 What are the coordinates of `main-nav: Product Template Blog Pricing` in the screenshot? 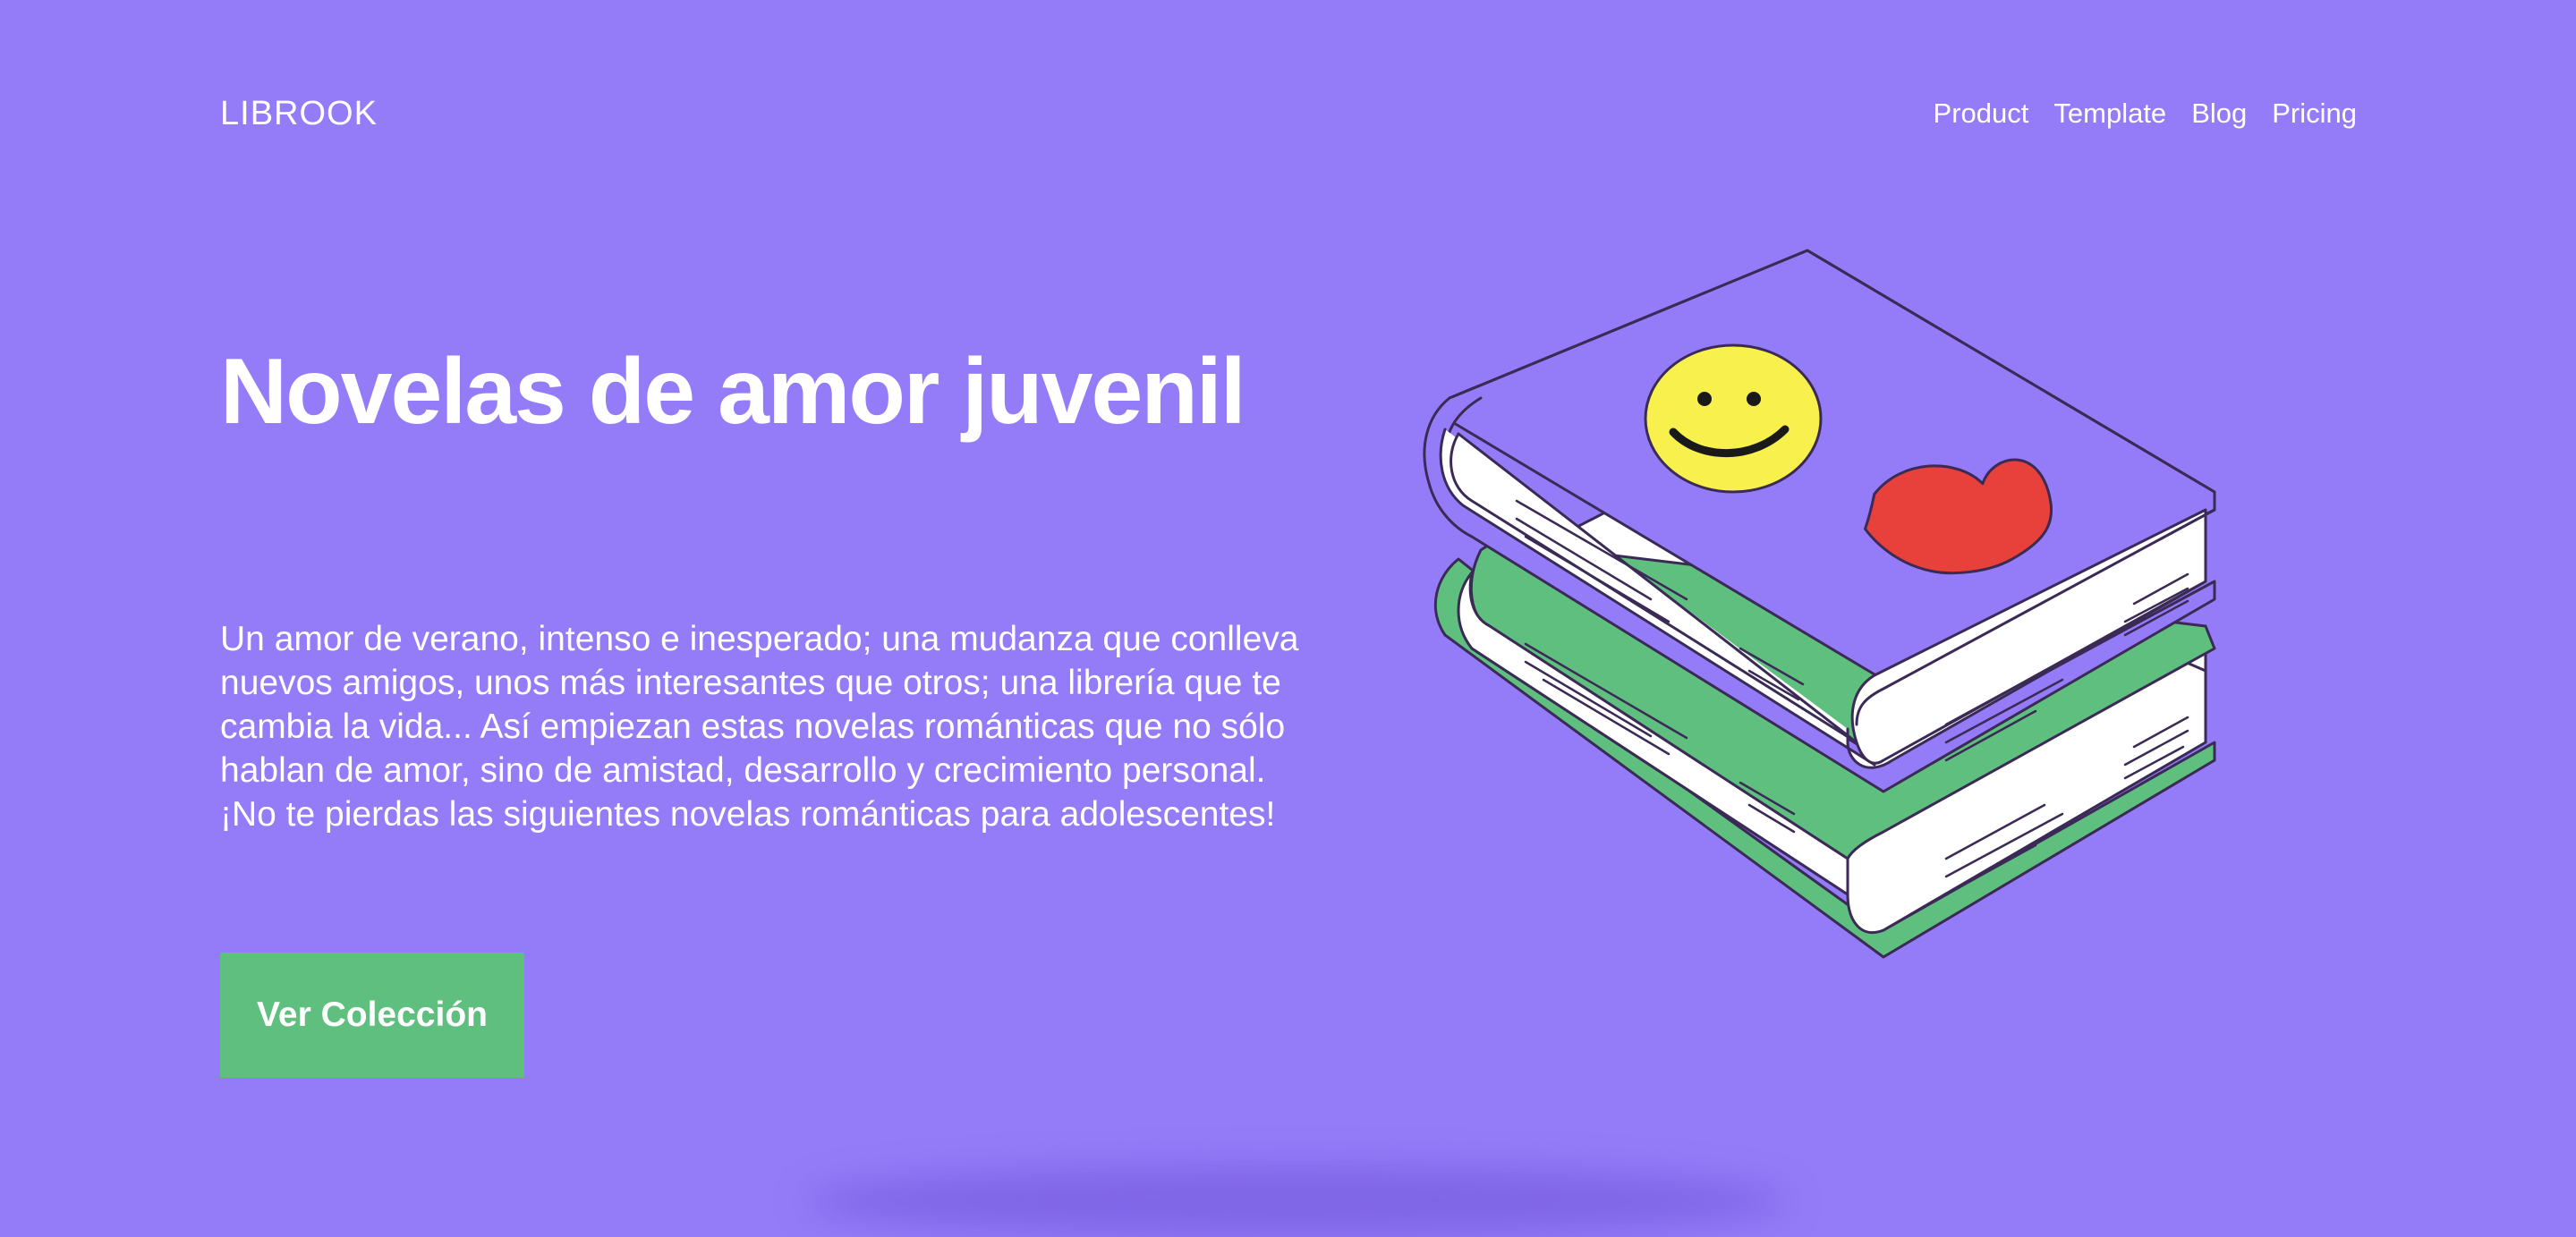 It's located at (2145, 113).